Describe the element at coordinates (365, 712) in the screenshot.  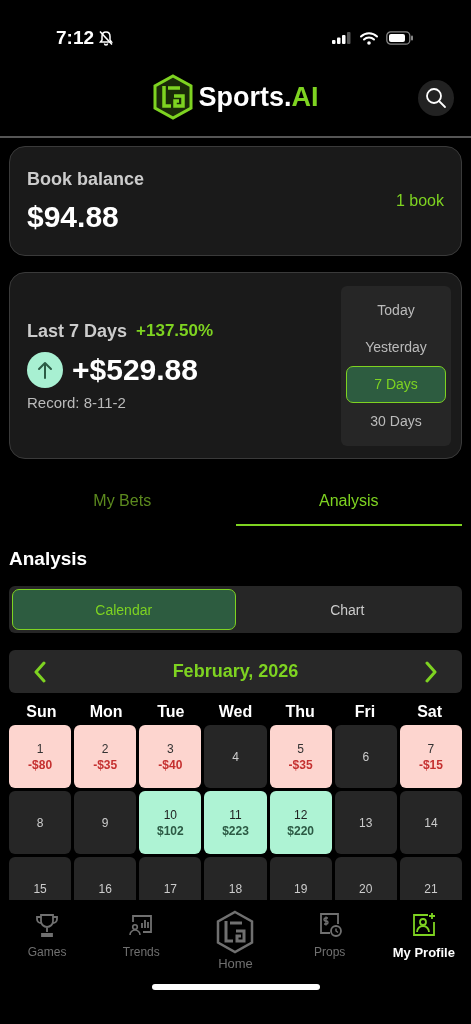
I see `weekday-label: Fri` at that location.